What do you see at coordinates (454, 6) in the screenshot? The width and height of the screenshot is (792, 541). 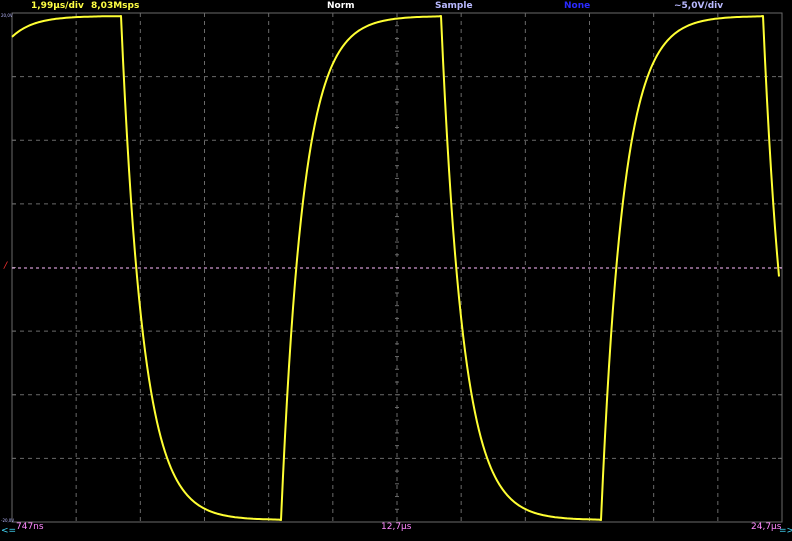 I see `acquisition-mode-readout: Sample` at bounding box center [454, 6].